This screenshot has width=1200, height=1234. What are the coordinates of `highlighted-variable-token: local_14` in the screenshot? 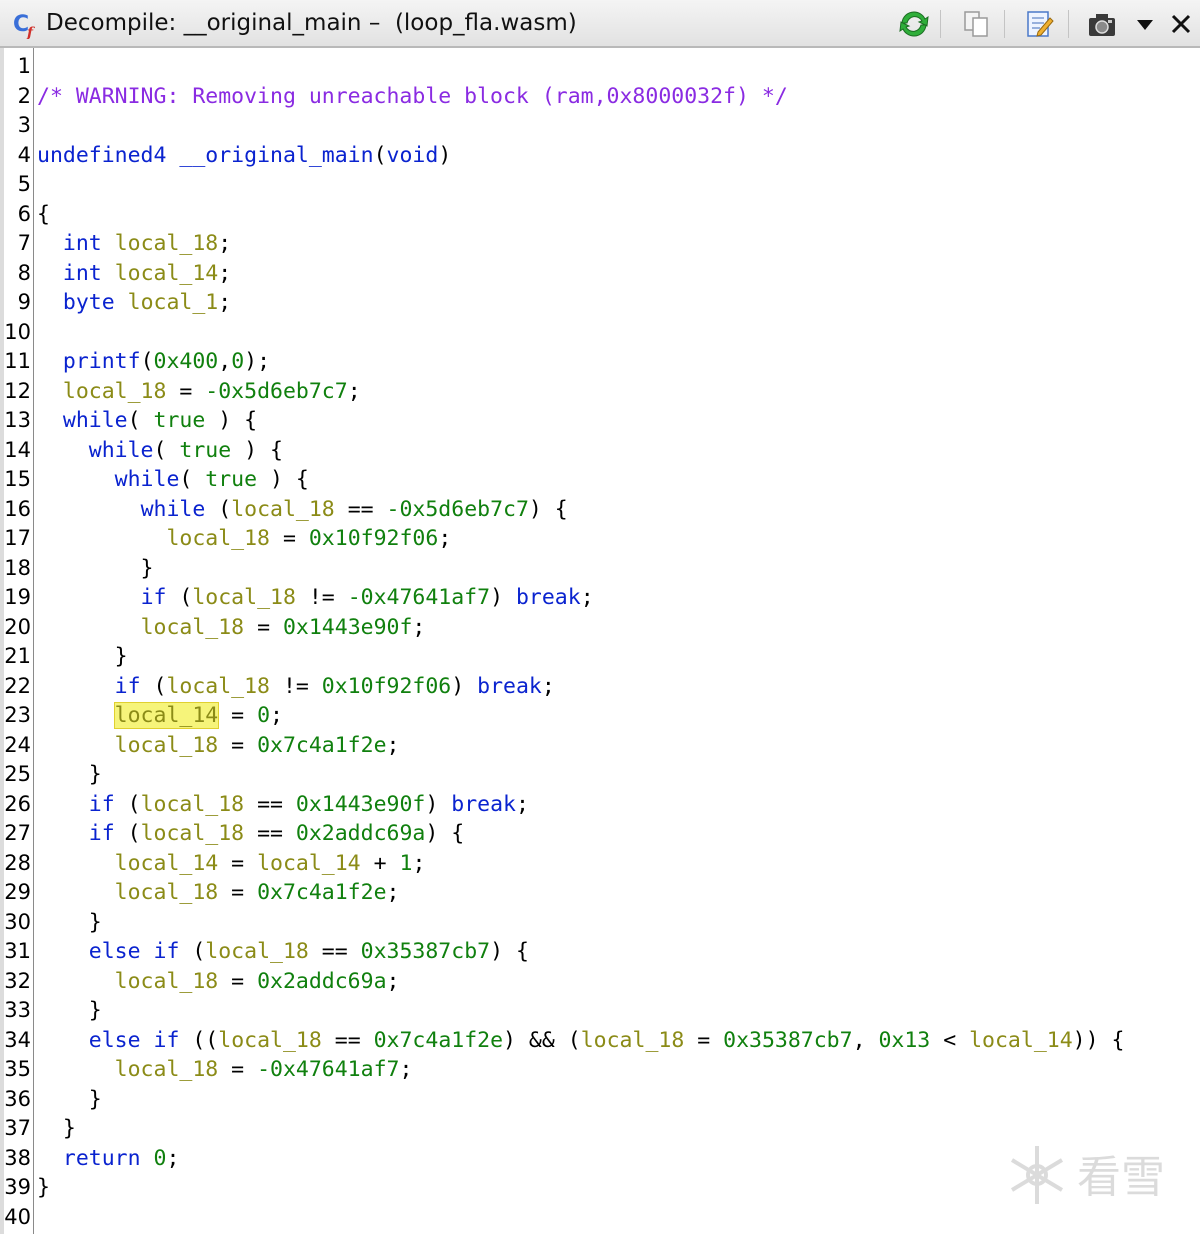 It's located at (166, 715).